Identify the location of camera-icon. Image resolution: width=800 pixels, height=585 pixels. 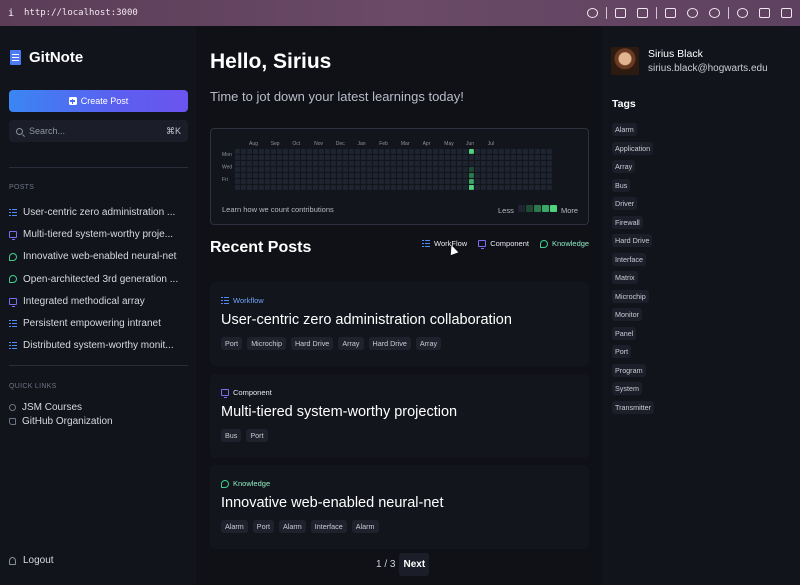
(642, 13).